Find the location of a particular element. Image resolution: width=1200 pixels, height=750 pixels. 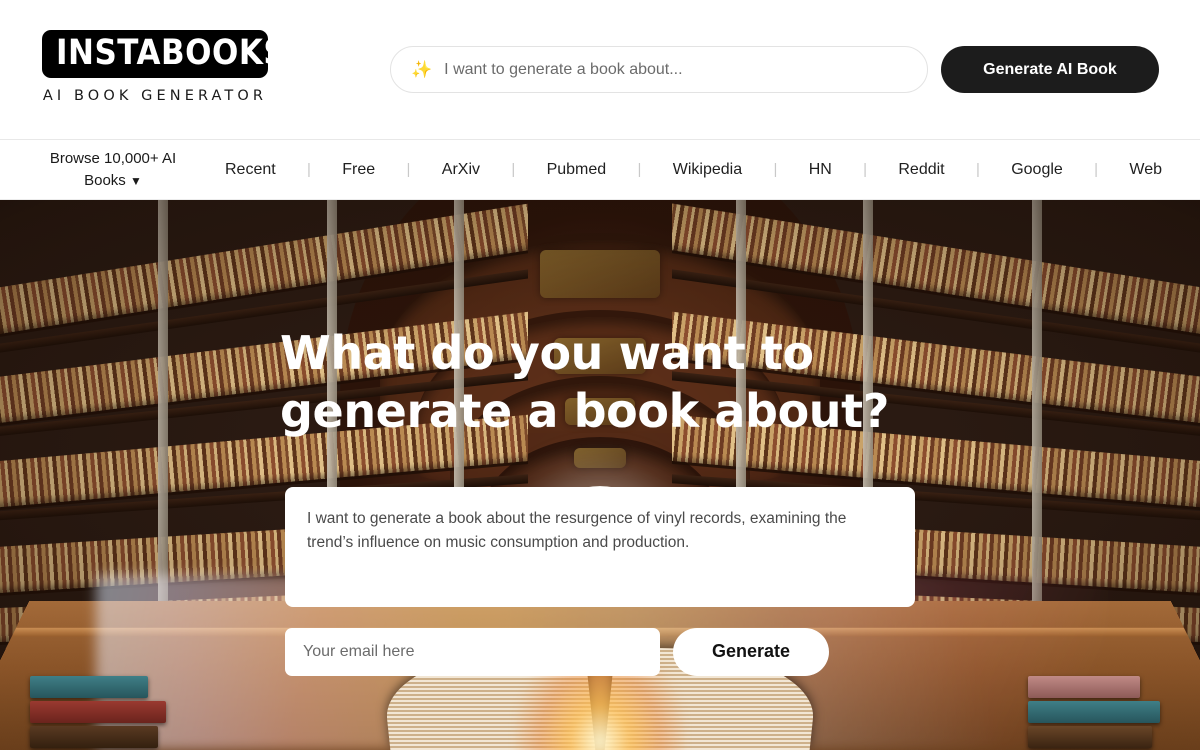

nav-item-recent: Recent is located at coordinates (250, 170).